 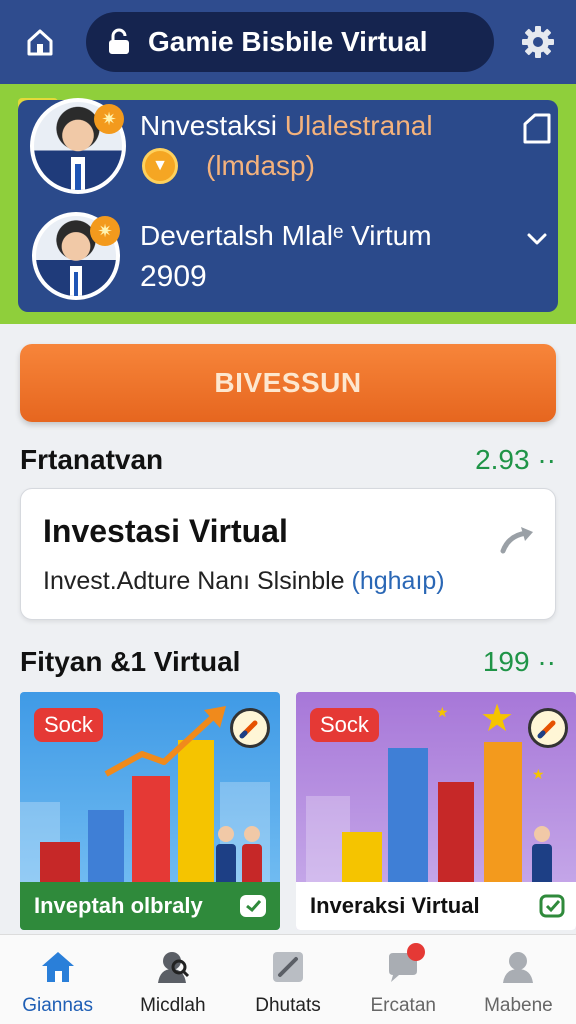 What do you see at coordinates (403, 1005) in the screenshot?
I see `nav-label: Ercatan` at bounding box center [403, 1005].